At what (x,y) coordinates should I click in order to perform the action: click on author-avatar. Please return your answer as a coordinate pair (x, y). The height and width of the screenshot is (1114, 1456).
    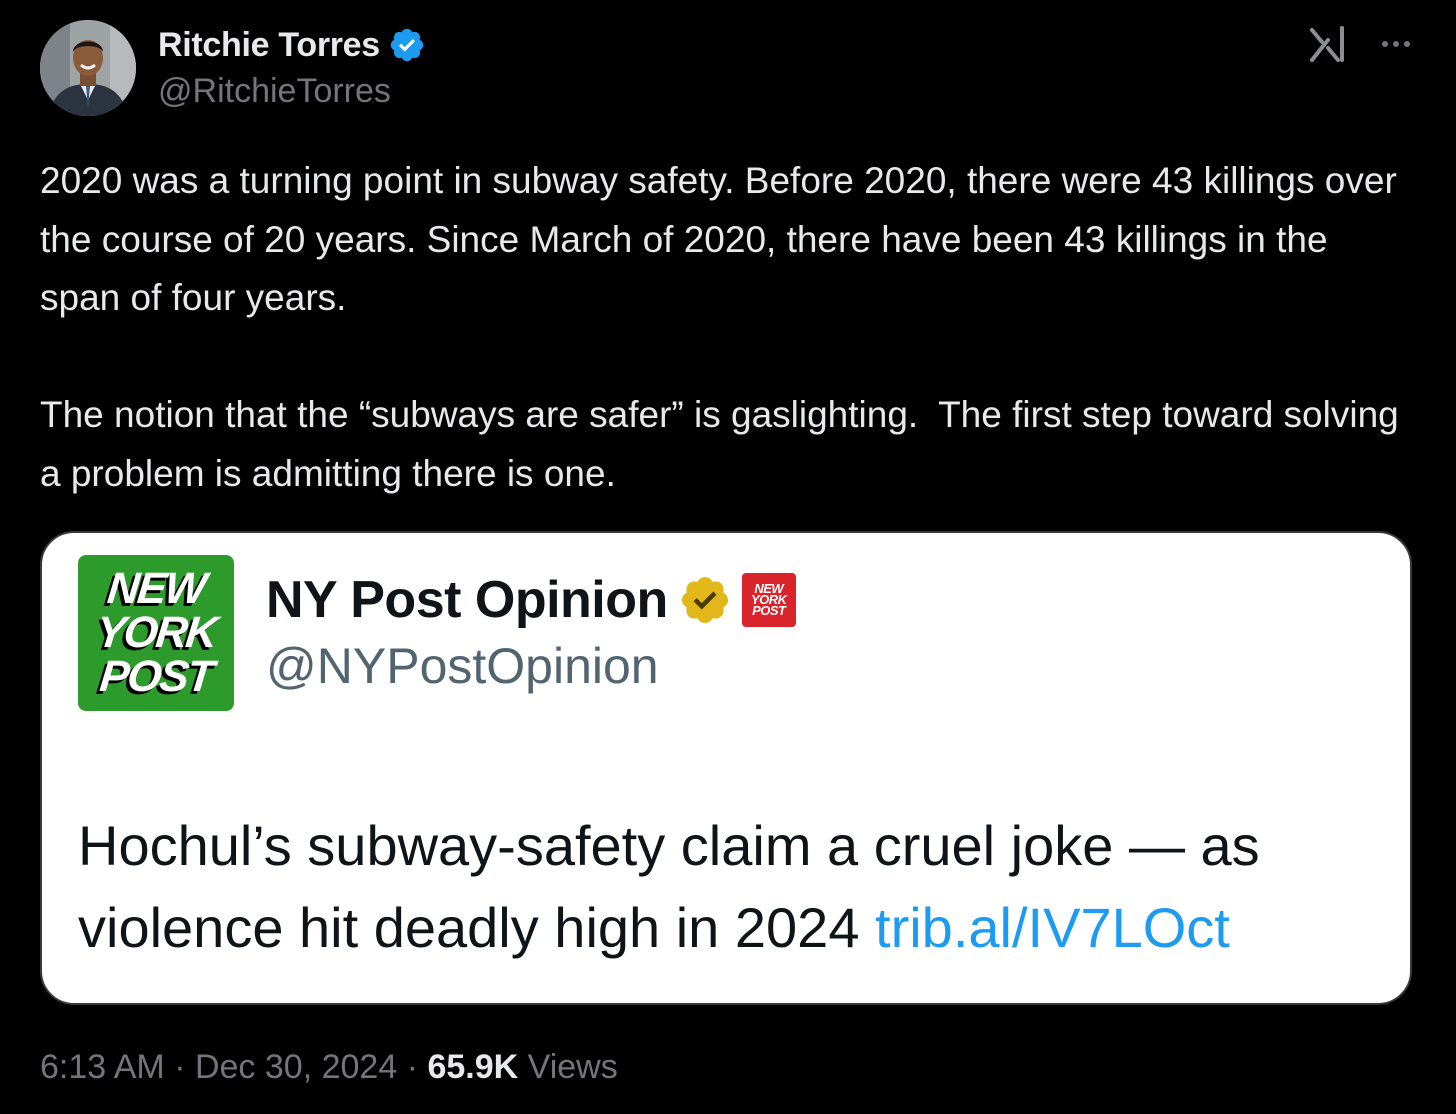
    Looking at the image, I should click on (88, 68).